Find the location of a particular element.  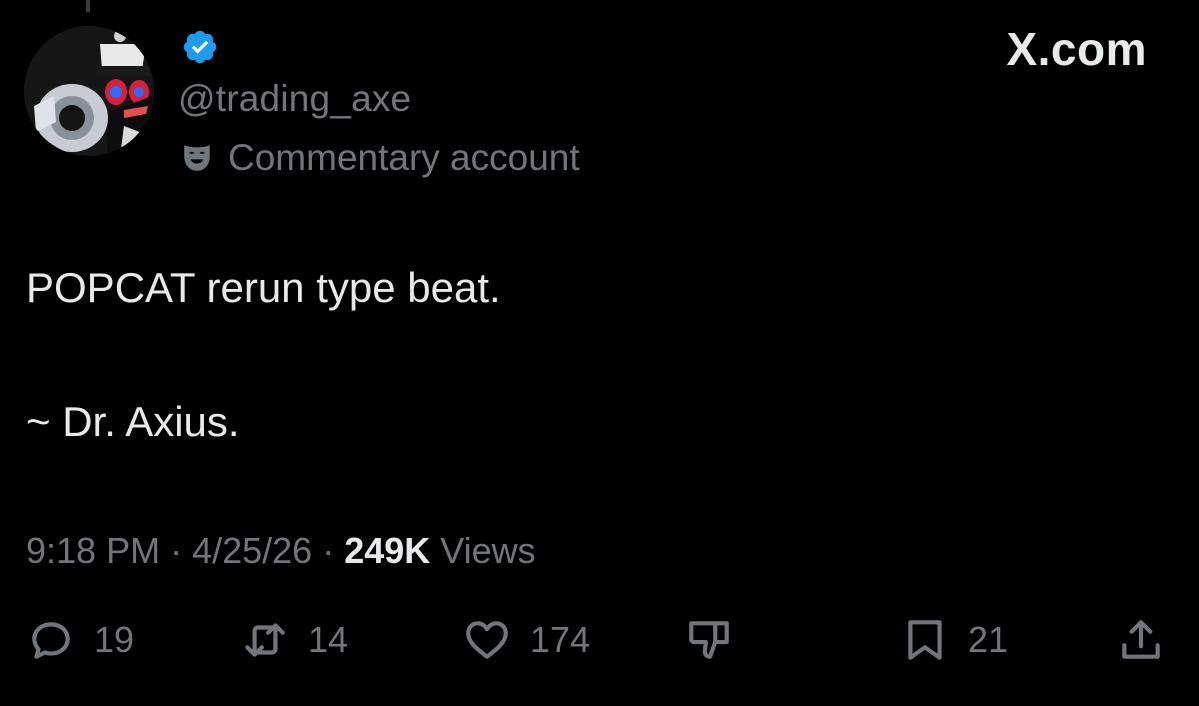

bookmark-icon is located at coordinates (925, 640).